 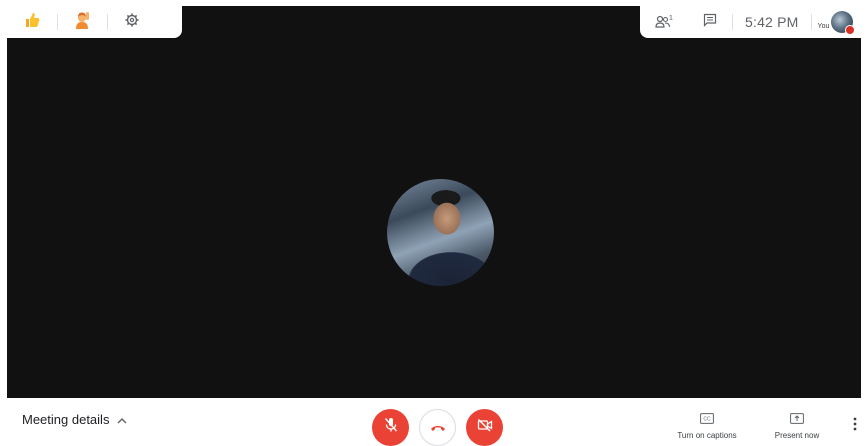 I want to click on meeting-details-label: Meeting details, so click(x=66, y=419).